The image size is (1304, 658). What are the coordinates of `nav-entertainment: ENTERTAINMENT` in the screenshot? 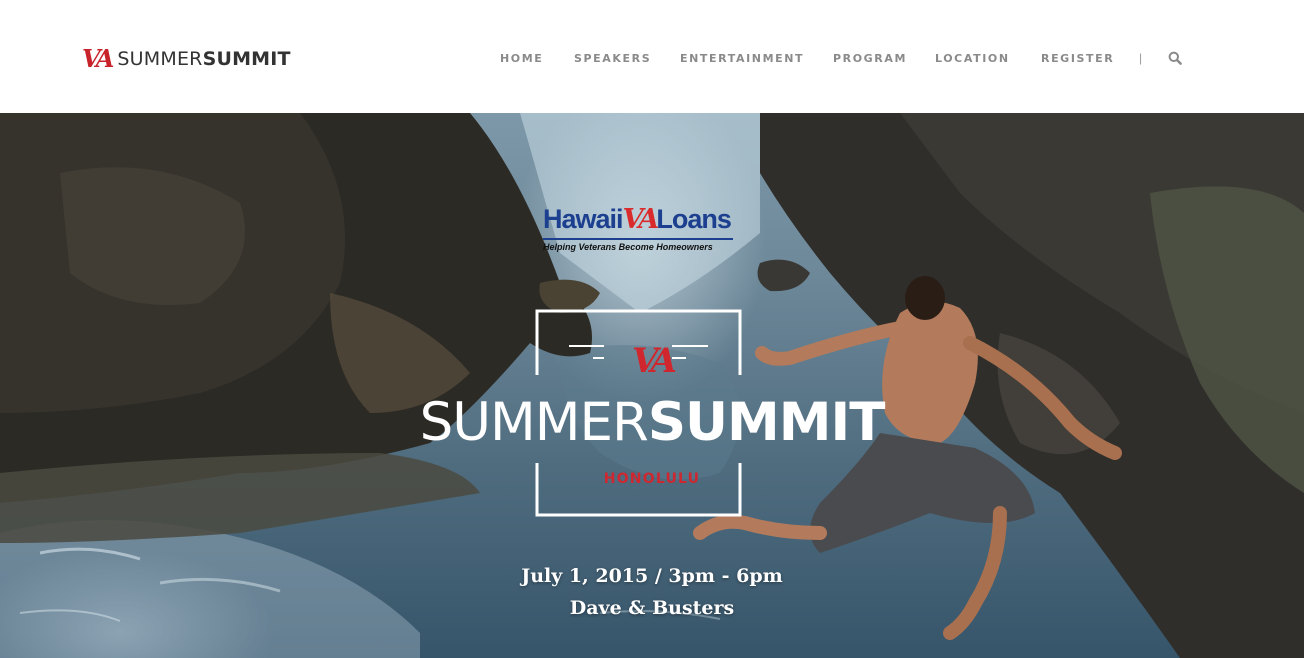 It's located at (742, 58).